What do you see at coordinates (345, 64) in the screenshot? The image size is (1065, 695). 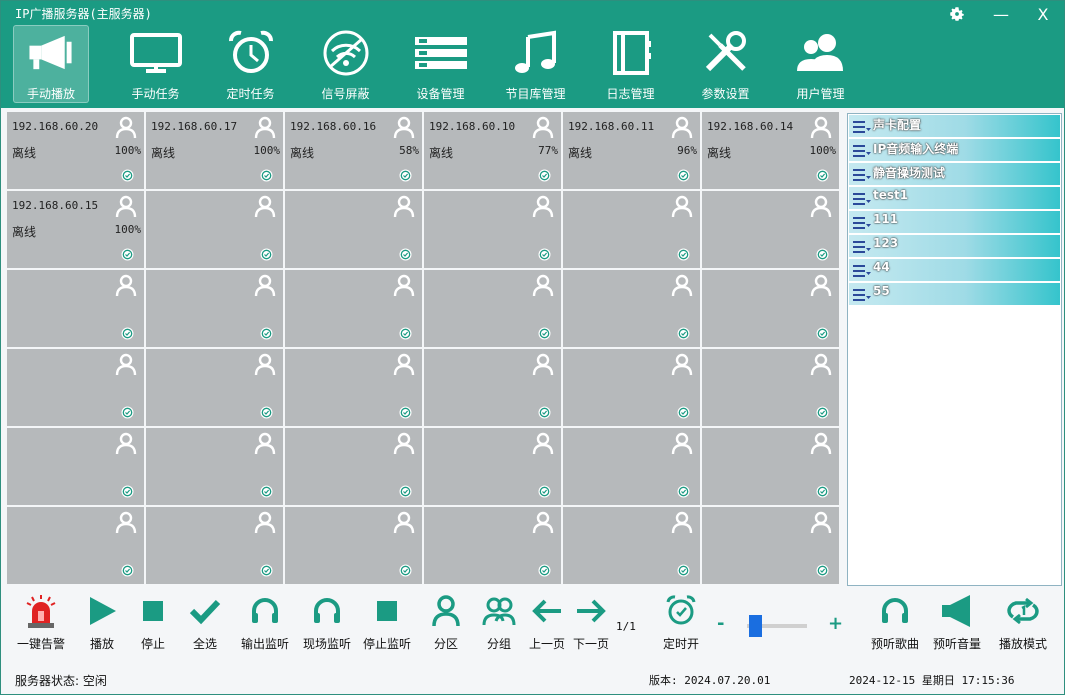 I see `nav-signal-block: 信号屏蔽` at bounding box center [345, 64].